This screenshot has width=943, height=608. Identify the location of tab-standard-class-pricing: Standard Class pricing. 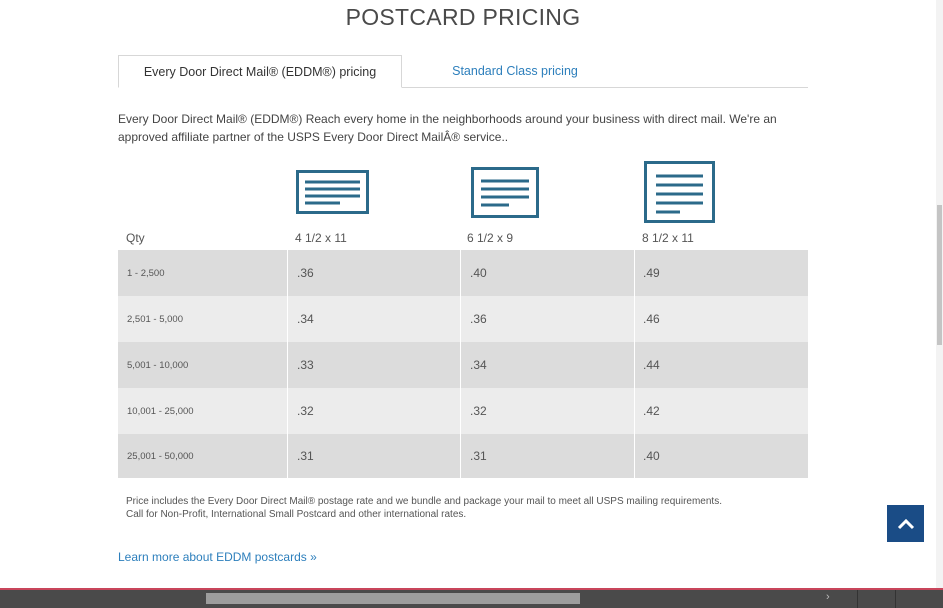
(515, 71).